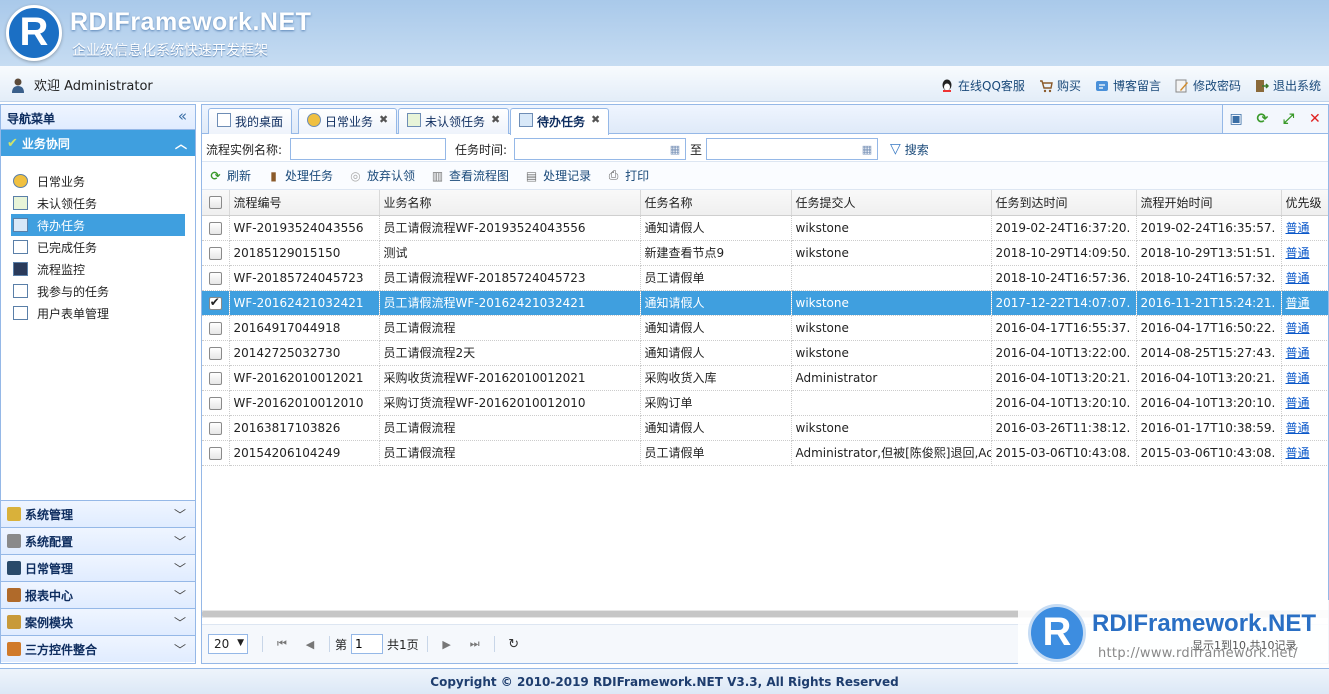 The height and width of the screenshot is (694, 1329). Describe the element at coordinates (98, 247) in the screenshot. I see `sidebar-item-completed-tasks: 已完成任务` at that location.